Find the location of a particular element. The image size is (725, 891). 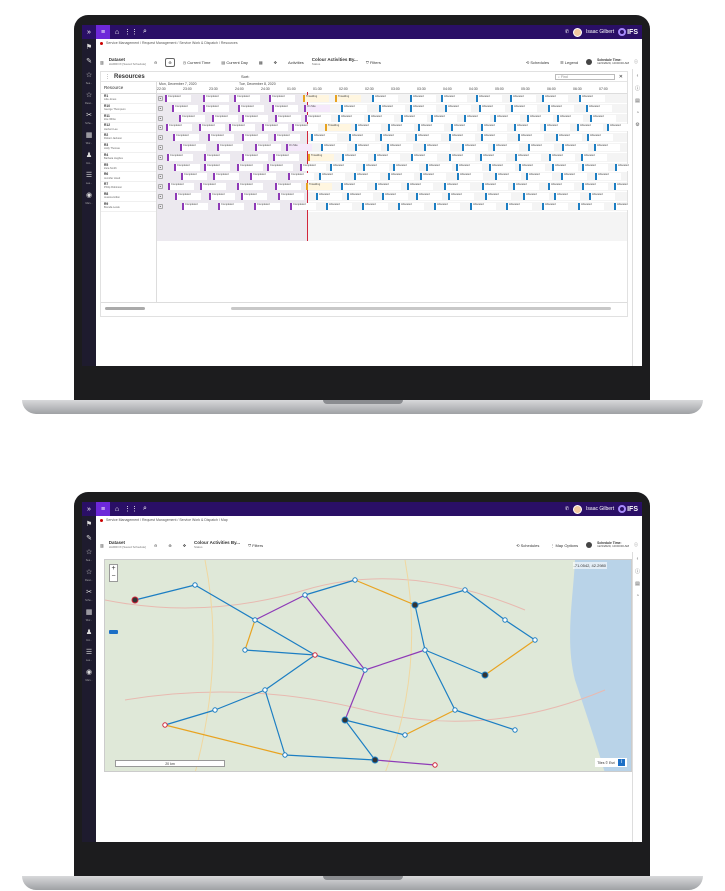

search-icon: ⌕ is located at coordinates (145, 509).